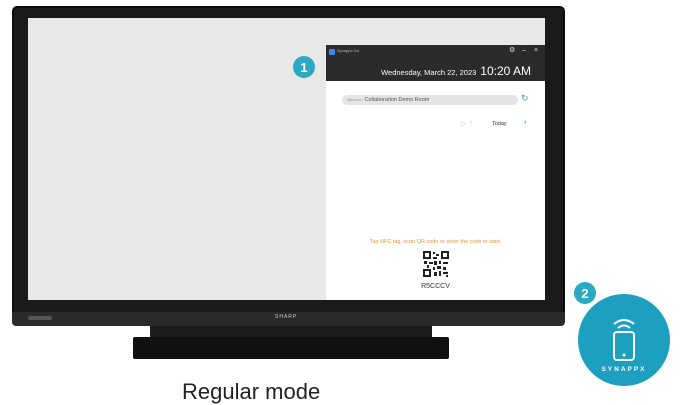 This screenshot has width=683, height=405. I want to click on synappx-app-icon: SYNAPPX, so click(624, 340).